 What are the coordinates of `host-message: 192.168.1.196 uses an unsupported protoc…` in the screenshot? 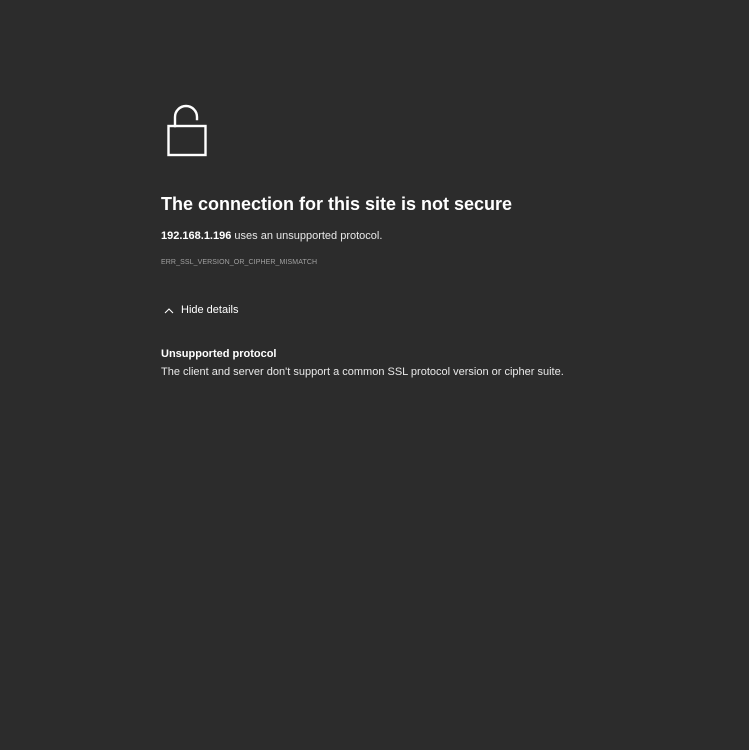 It's located at (441, 236).